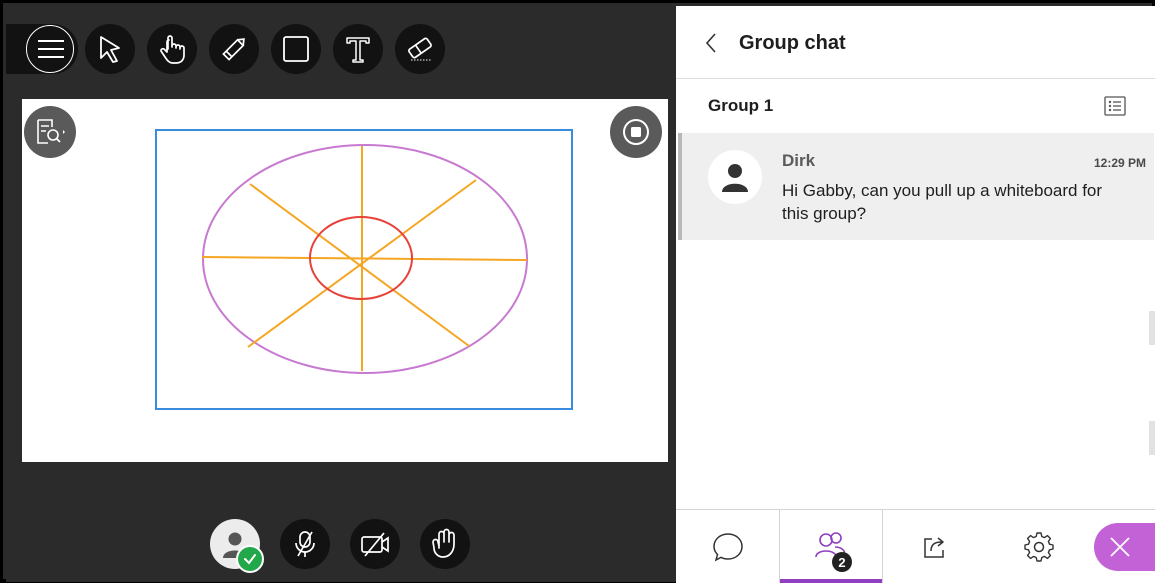 This screenshot has width=1155, height=583. What do you see at coordinates (792, 43) in the screenshot?
I see `page-title: Group chat` at bounding box center [792, 43].